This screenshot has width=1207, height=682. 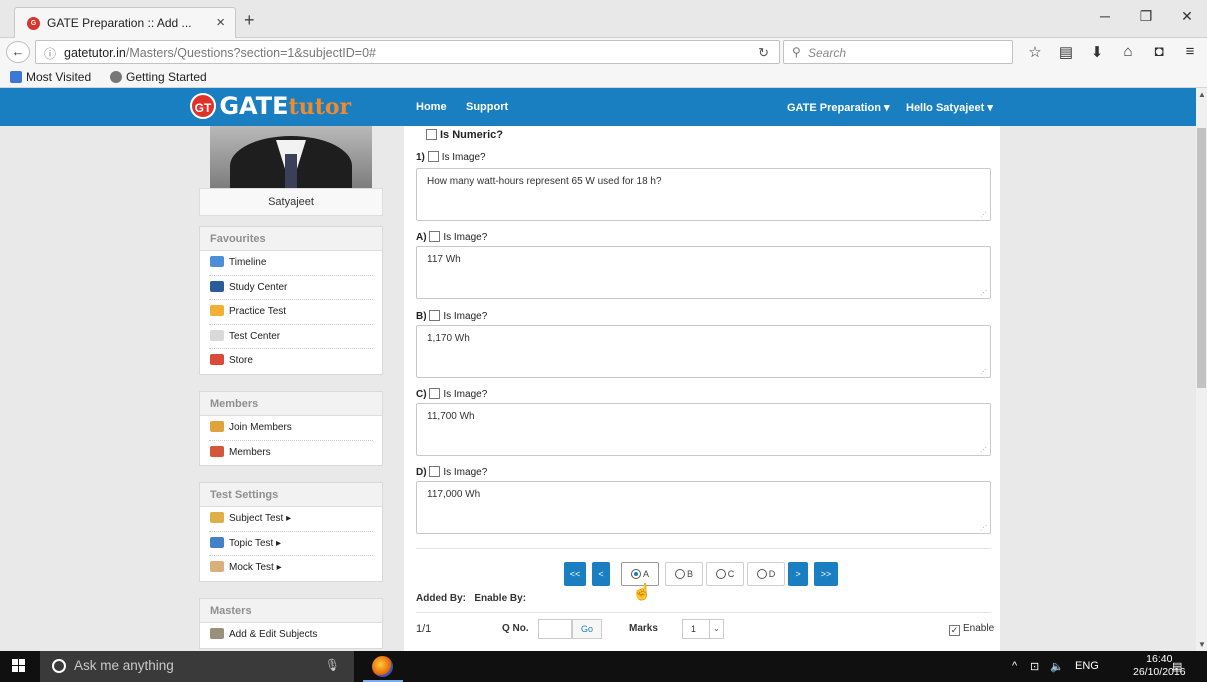 What do you see at coordinates (50, 77) in the screenshot?
I see `bookmark-most-visited: Most Visited` at bounding box center [50, 77].